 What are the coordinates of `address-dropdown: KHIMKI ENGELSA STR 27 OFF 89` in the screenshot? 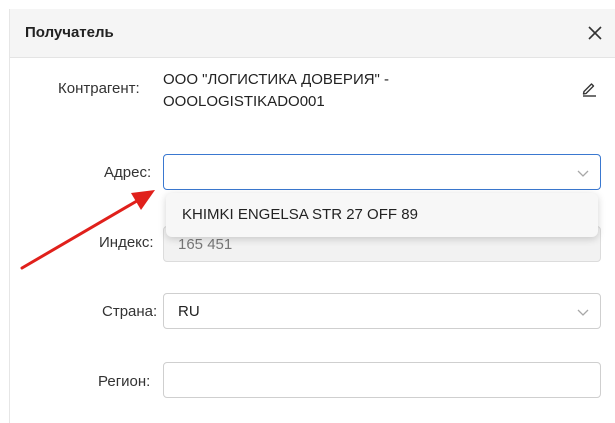 It's located at (382, 215).